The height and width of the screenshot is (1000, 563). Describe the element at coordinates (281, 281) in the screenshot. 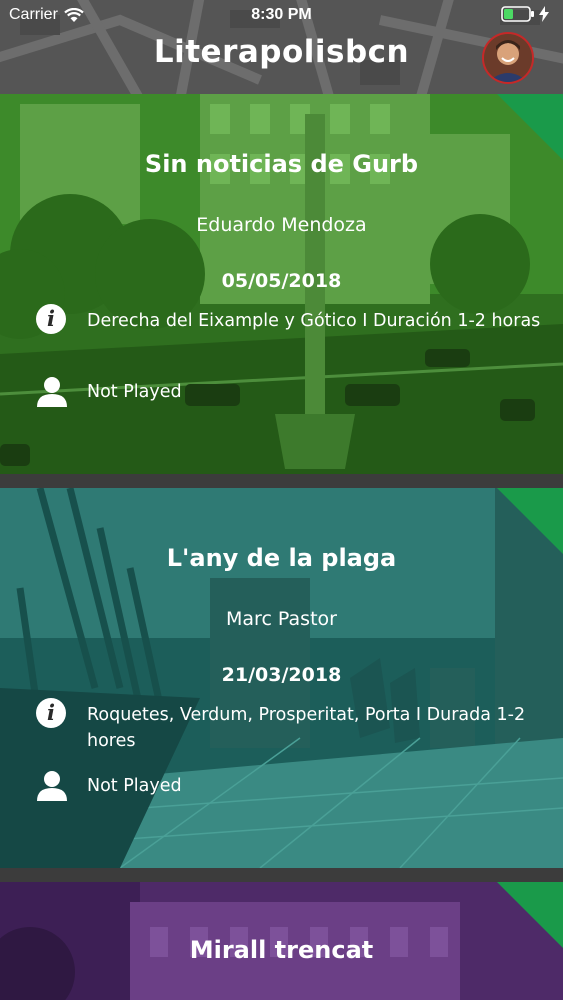

I see `card-date: 05/05/2018` at that location.